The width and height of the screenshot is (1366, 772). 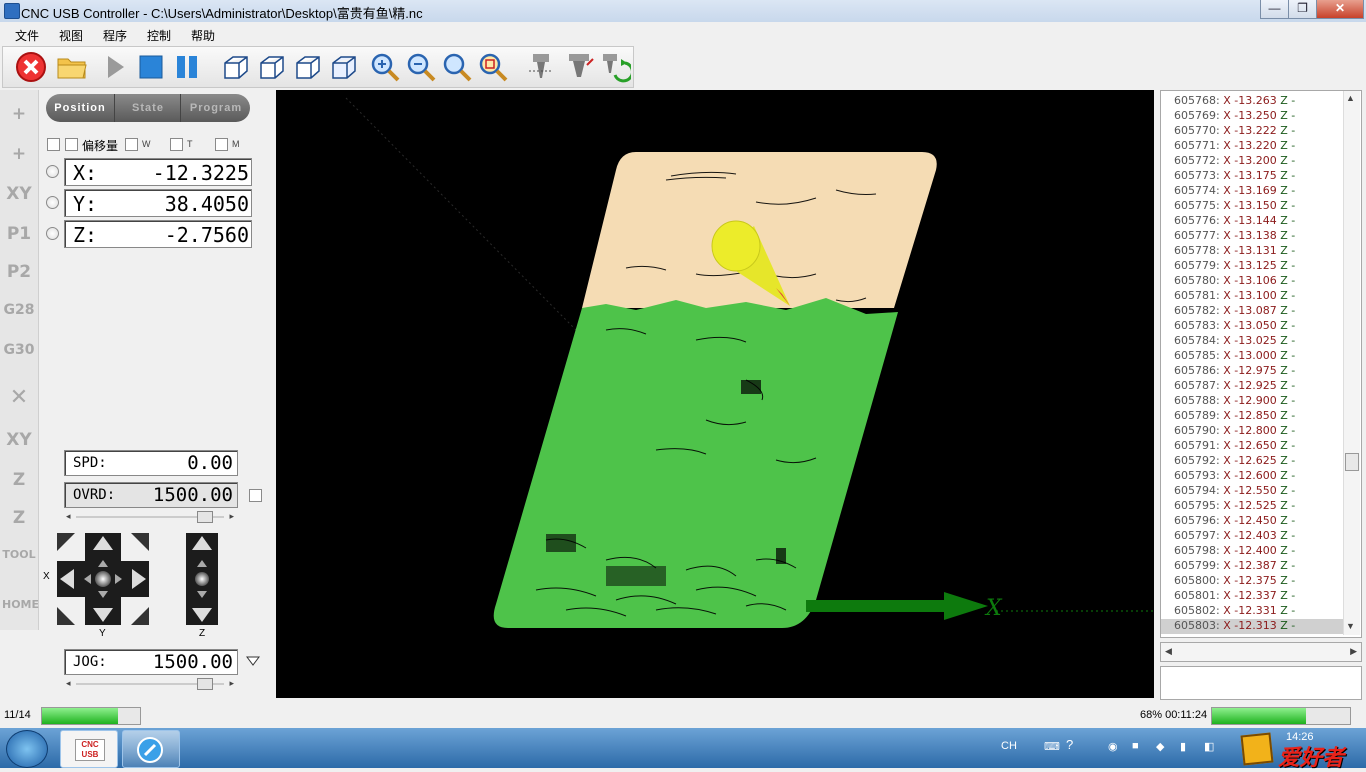 What do you see at coordinates (1234, 251) in the screenshot?
I see `gcode-line: 605778: X -13.131 Z -` at bounding box center [1234, 251].